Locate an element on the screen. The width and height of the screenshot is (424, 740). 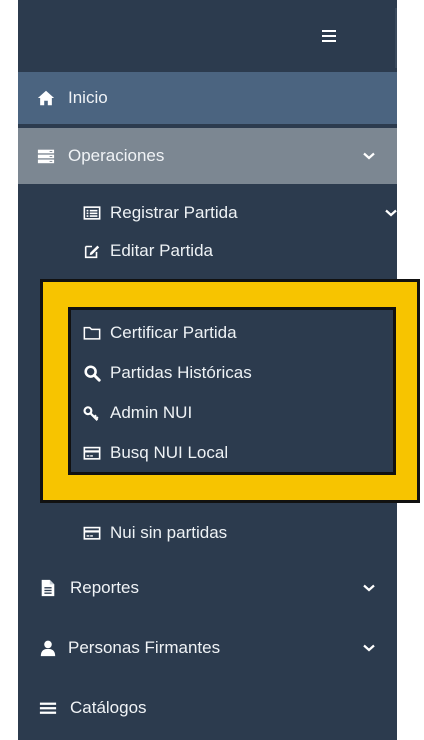
submenu-admin-nui: Admin NUI is located at coordinates (137, 413).